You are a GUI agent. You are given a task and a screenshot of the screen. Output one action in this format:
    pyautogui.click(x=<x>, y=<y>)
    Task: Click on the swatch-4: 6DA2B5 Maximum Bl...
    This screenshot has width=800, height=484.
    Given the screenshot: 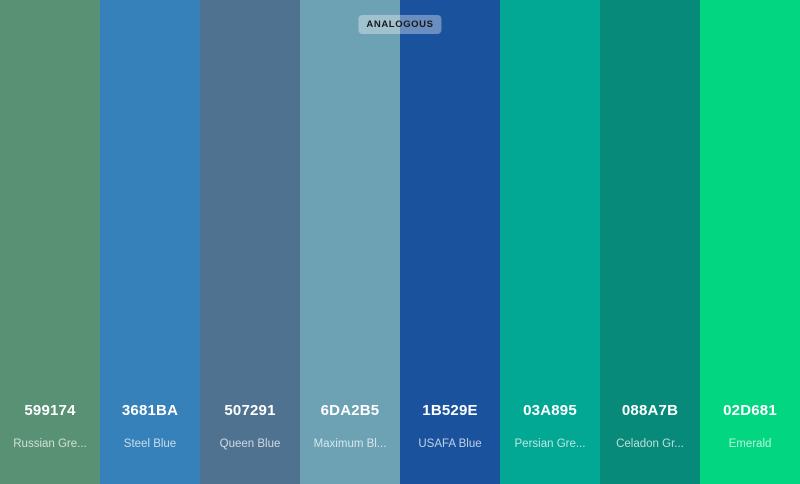 What is the action you would take?
    pyautogui.click(x=350, y=242)
    